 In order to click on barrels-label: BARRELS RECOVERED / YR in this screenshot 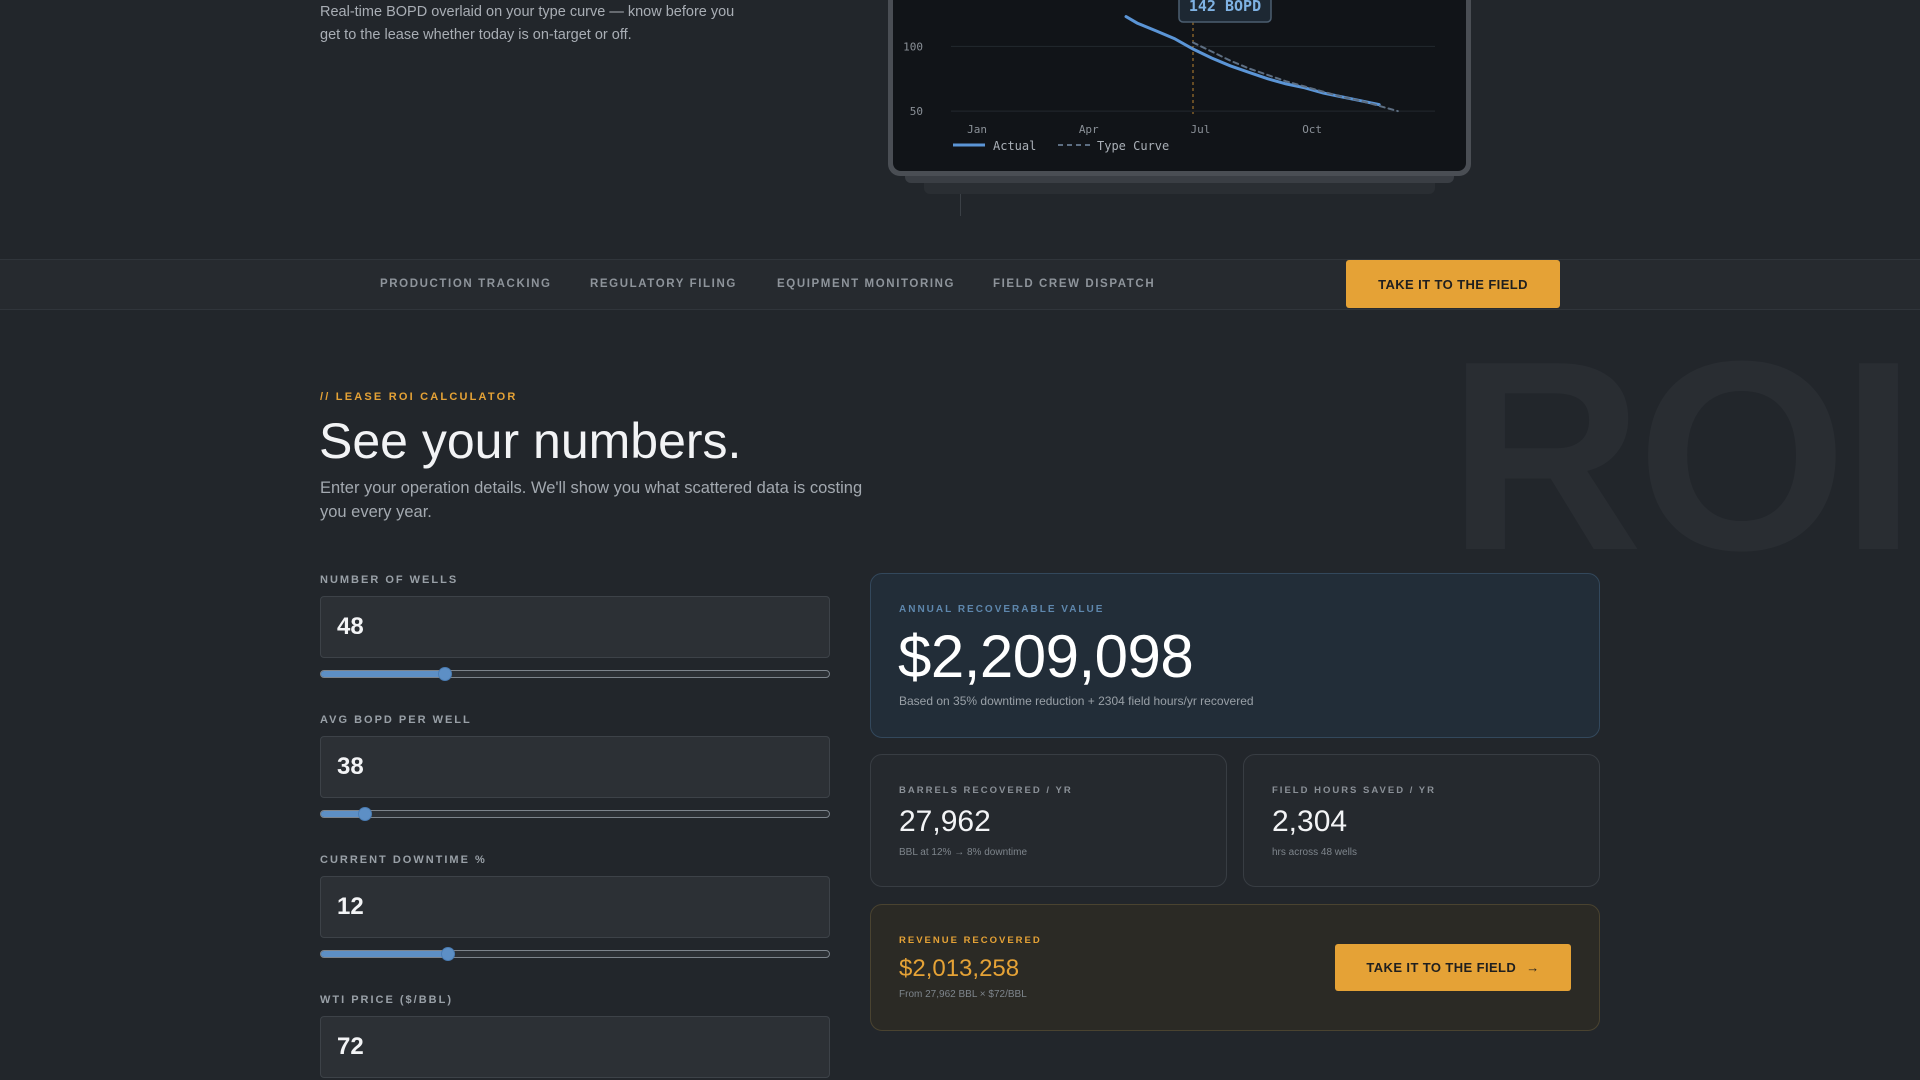, I will do `click(986, 790)`.